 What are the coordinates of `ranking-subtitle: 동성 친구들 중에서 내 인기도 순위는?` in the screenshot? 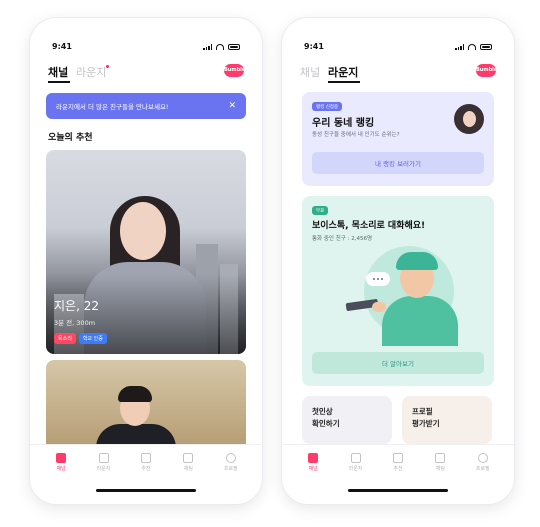 It's located at (356, 135).